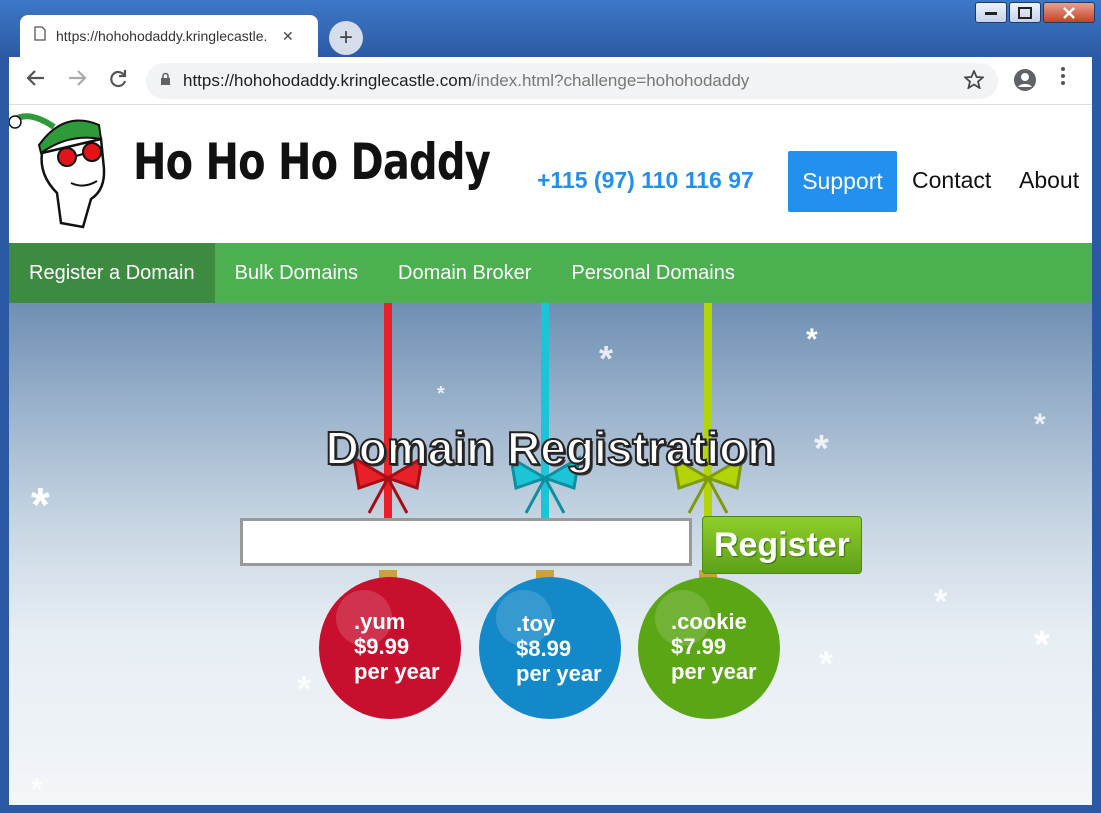  Describe the element at coordinates (699, 646) in the screenshot. I see `price-label: $7.99` at that location.